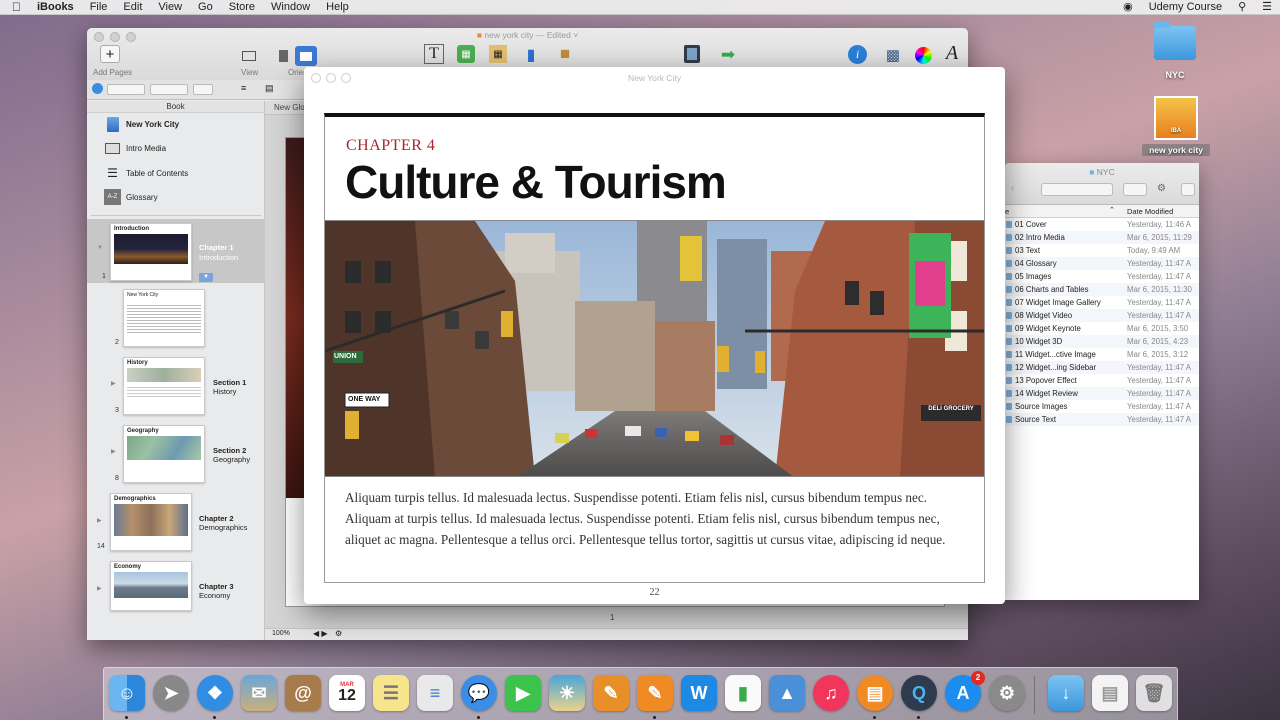  Describe the element at coordinates (565, 54) in the screenshot. I see `shape-icon: ■` at that location.